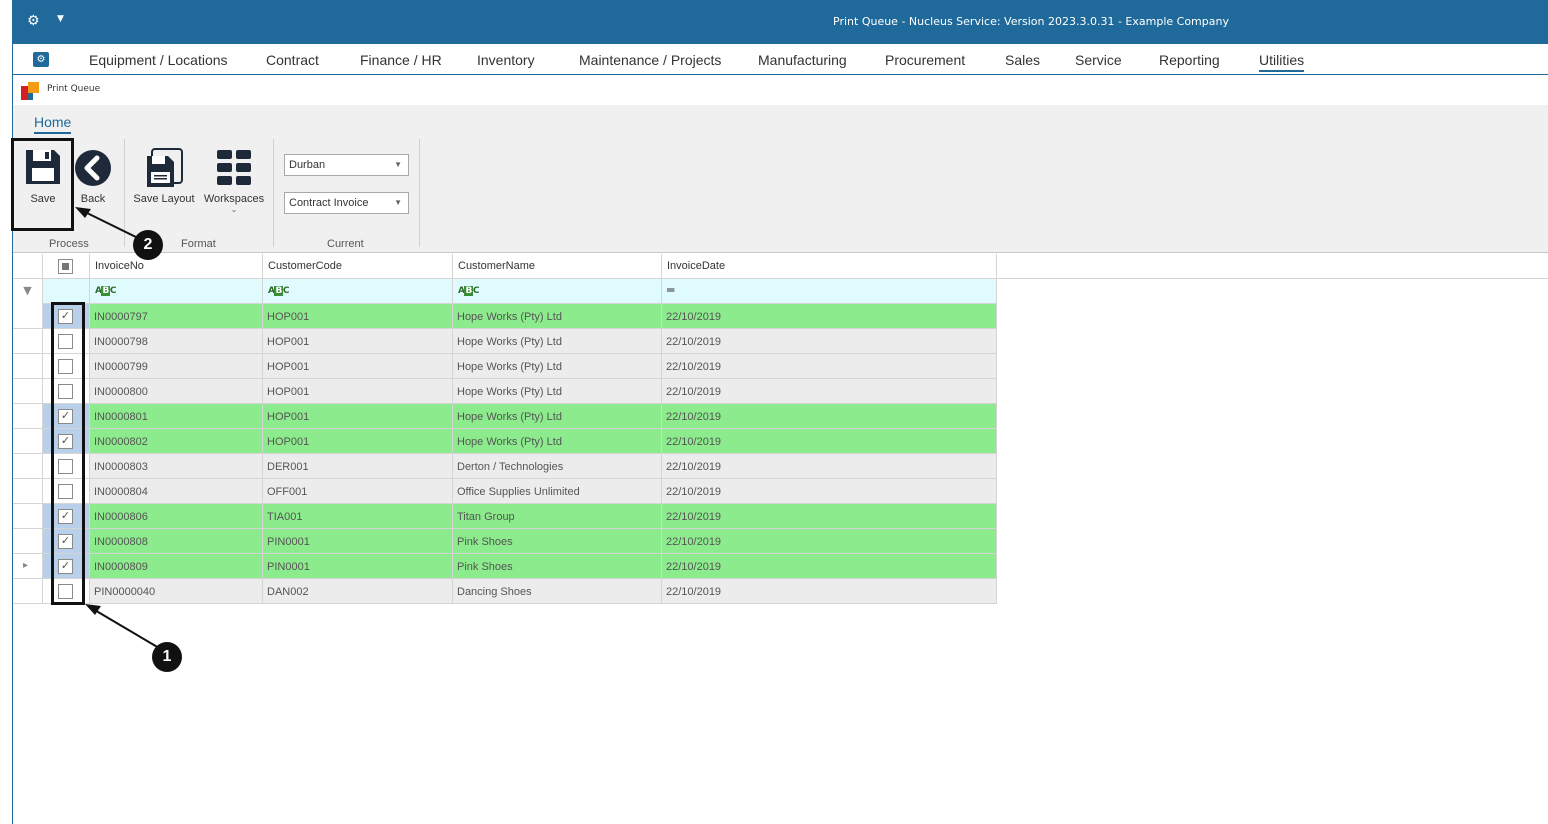 The height and width of the screenshot is (824, 1548). Describe the element at coordinates (148, 245) in the screenshot. I see `annotation-badge-2: 2` at that location.